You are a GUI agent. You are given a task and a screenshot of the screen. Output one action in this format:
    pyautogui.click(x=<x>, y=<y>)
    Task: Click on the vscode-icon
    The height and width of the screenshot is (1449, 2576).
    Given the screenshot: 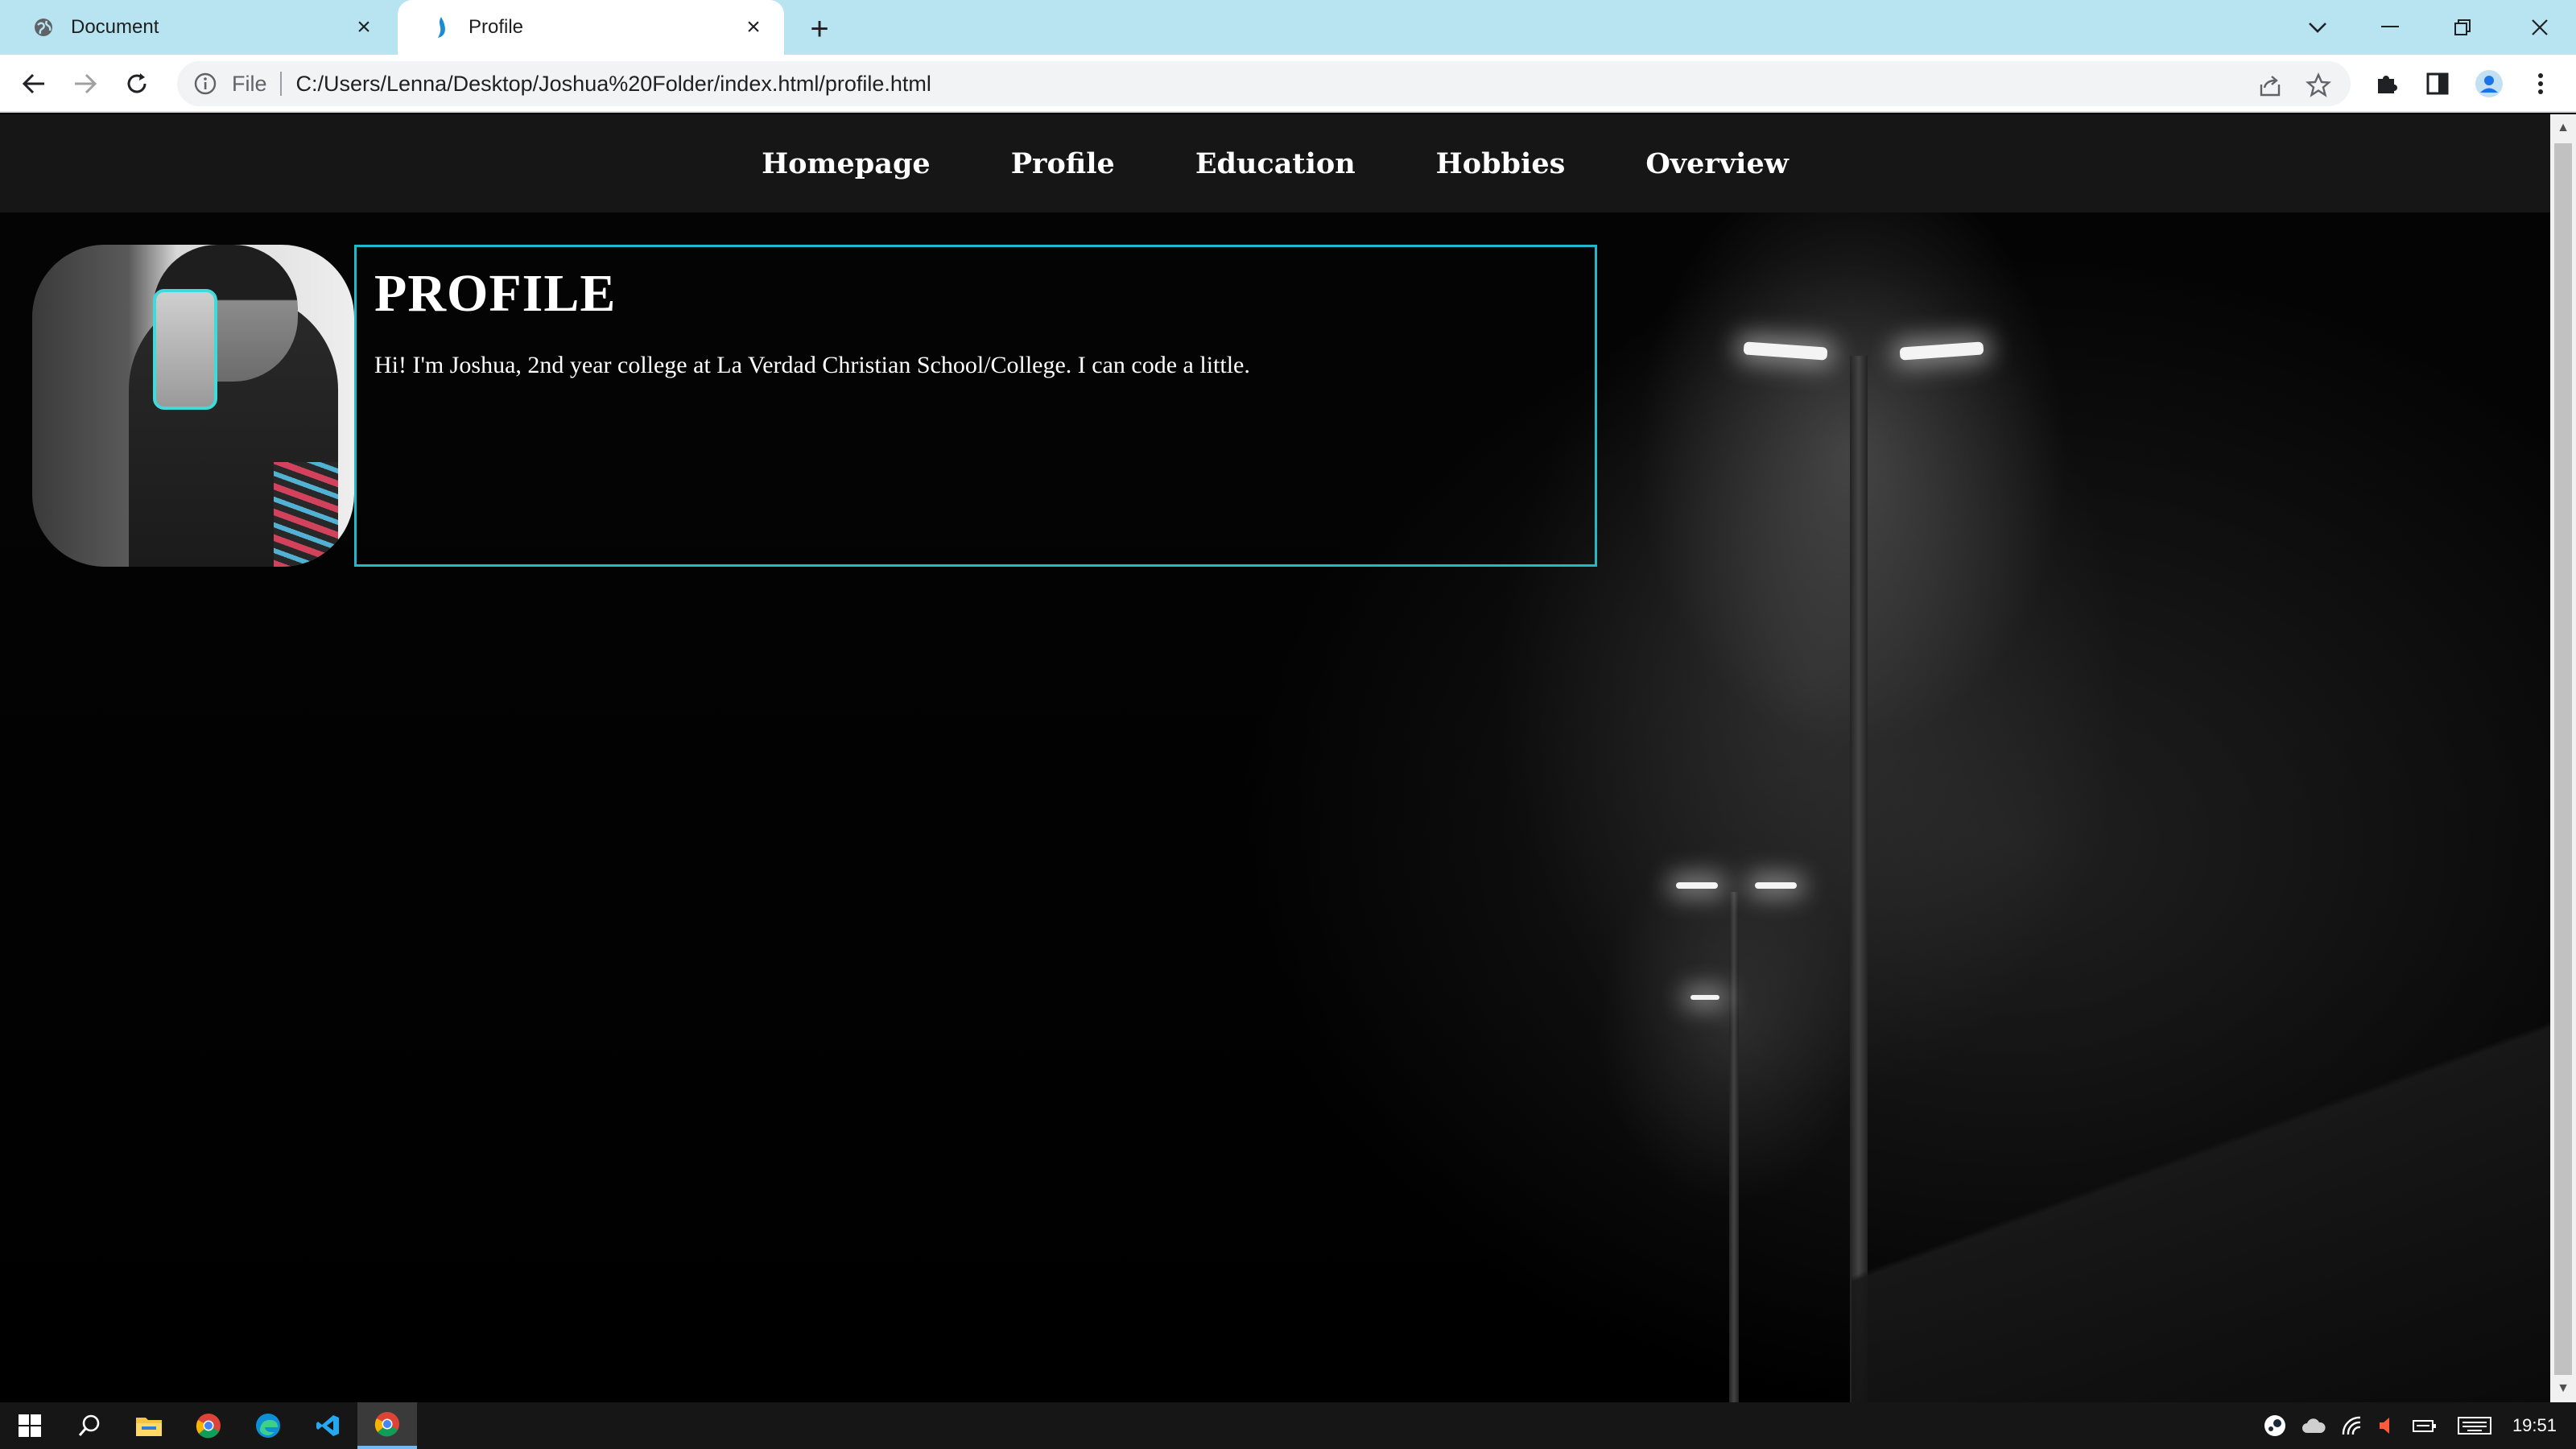 What is the action you would take?
    pyautogui.click(x=327, y=1425)
    